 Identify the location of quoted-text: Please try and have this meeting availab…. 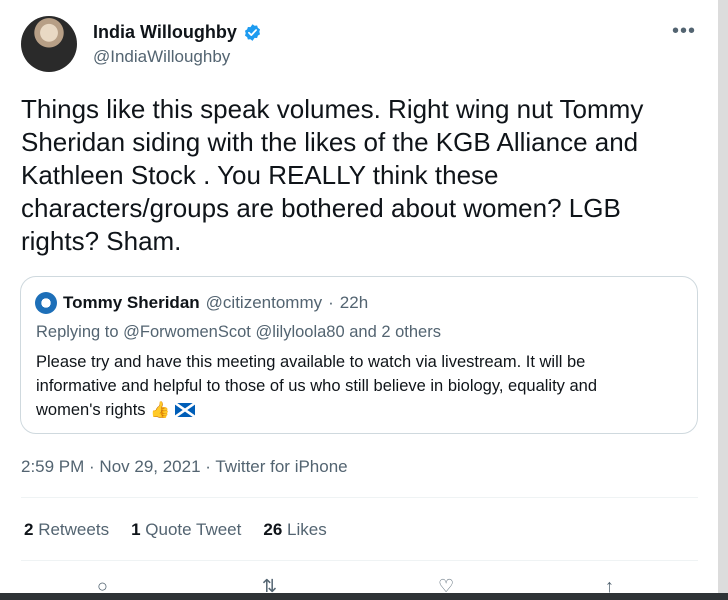
(356, 386).